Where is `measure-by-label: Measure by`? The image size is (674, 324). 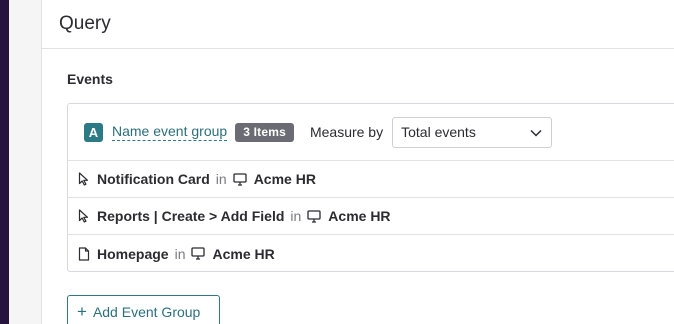
measure-by-label: Measure by is located at coordinates (346, 132).